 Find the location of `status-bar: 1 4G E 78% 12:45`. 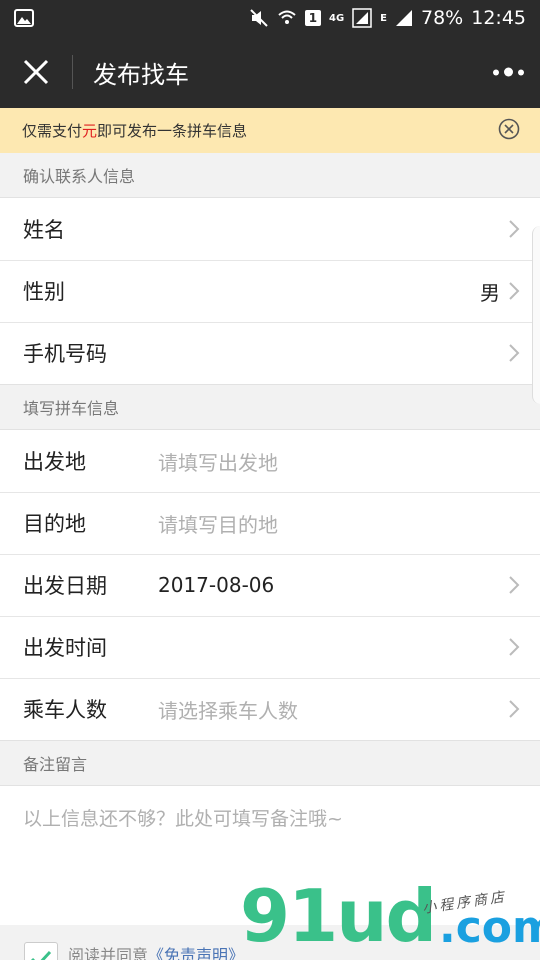

status-bar: 1 4G E 78% 12:45 is located at coordinates (270, 18).